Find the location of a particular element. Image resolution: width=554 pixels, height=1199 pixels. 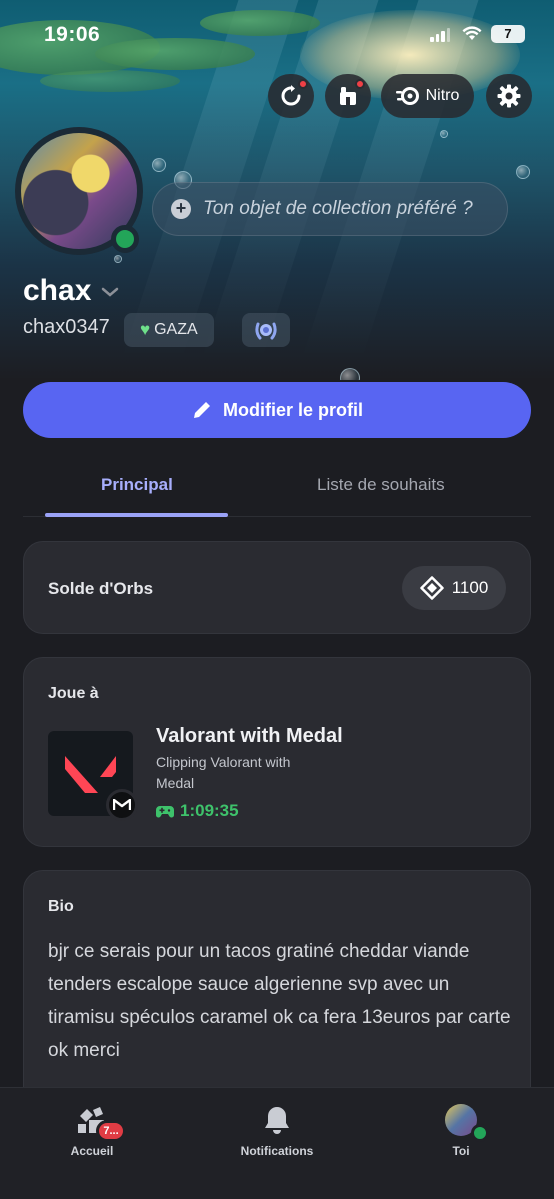

plus-icon: + is located at coordinates (181, 209).